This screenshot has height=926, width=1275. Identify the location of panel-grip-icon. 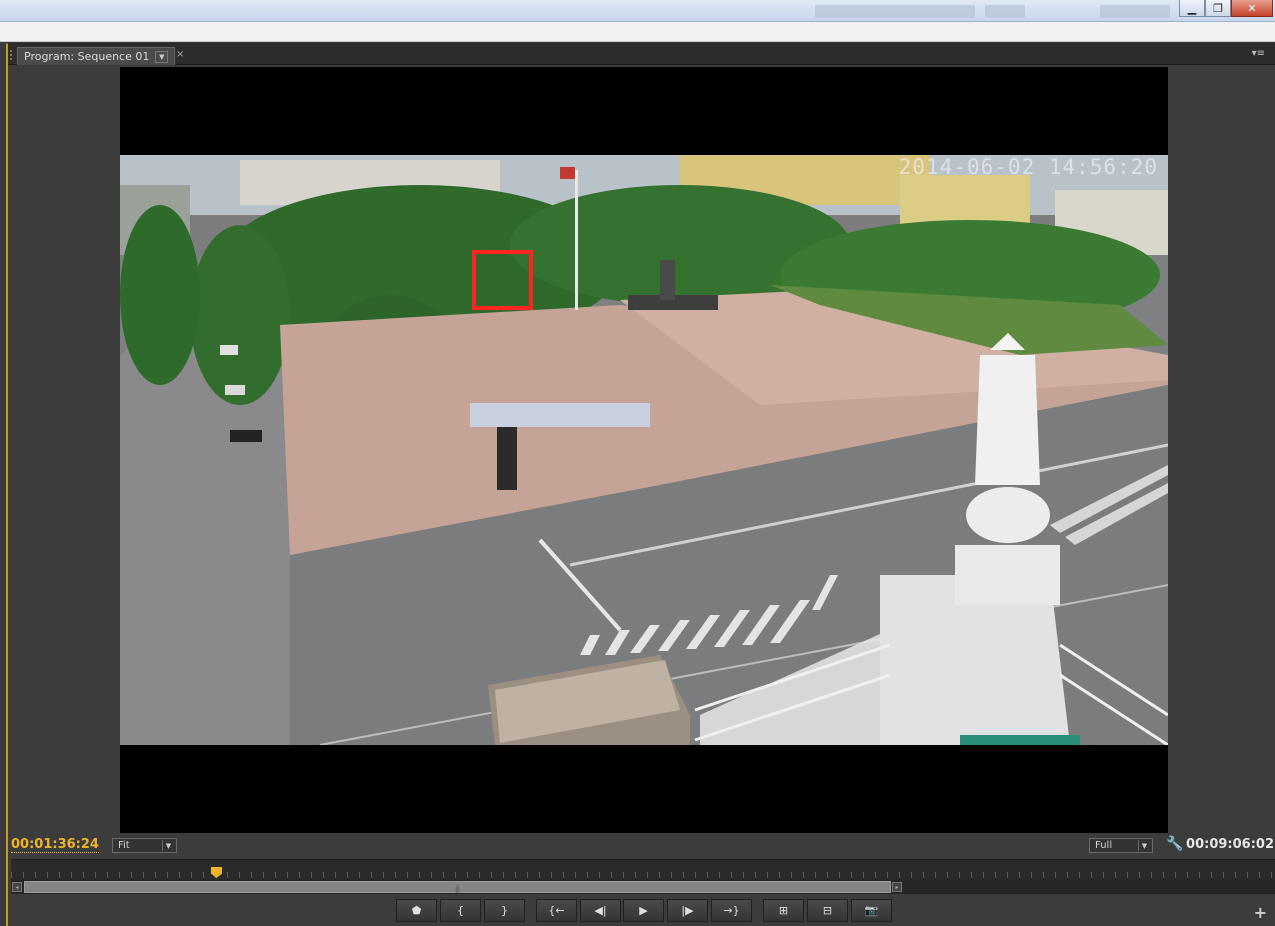
(12, 55).